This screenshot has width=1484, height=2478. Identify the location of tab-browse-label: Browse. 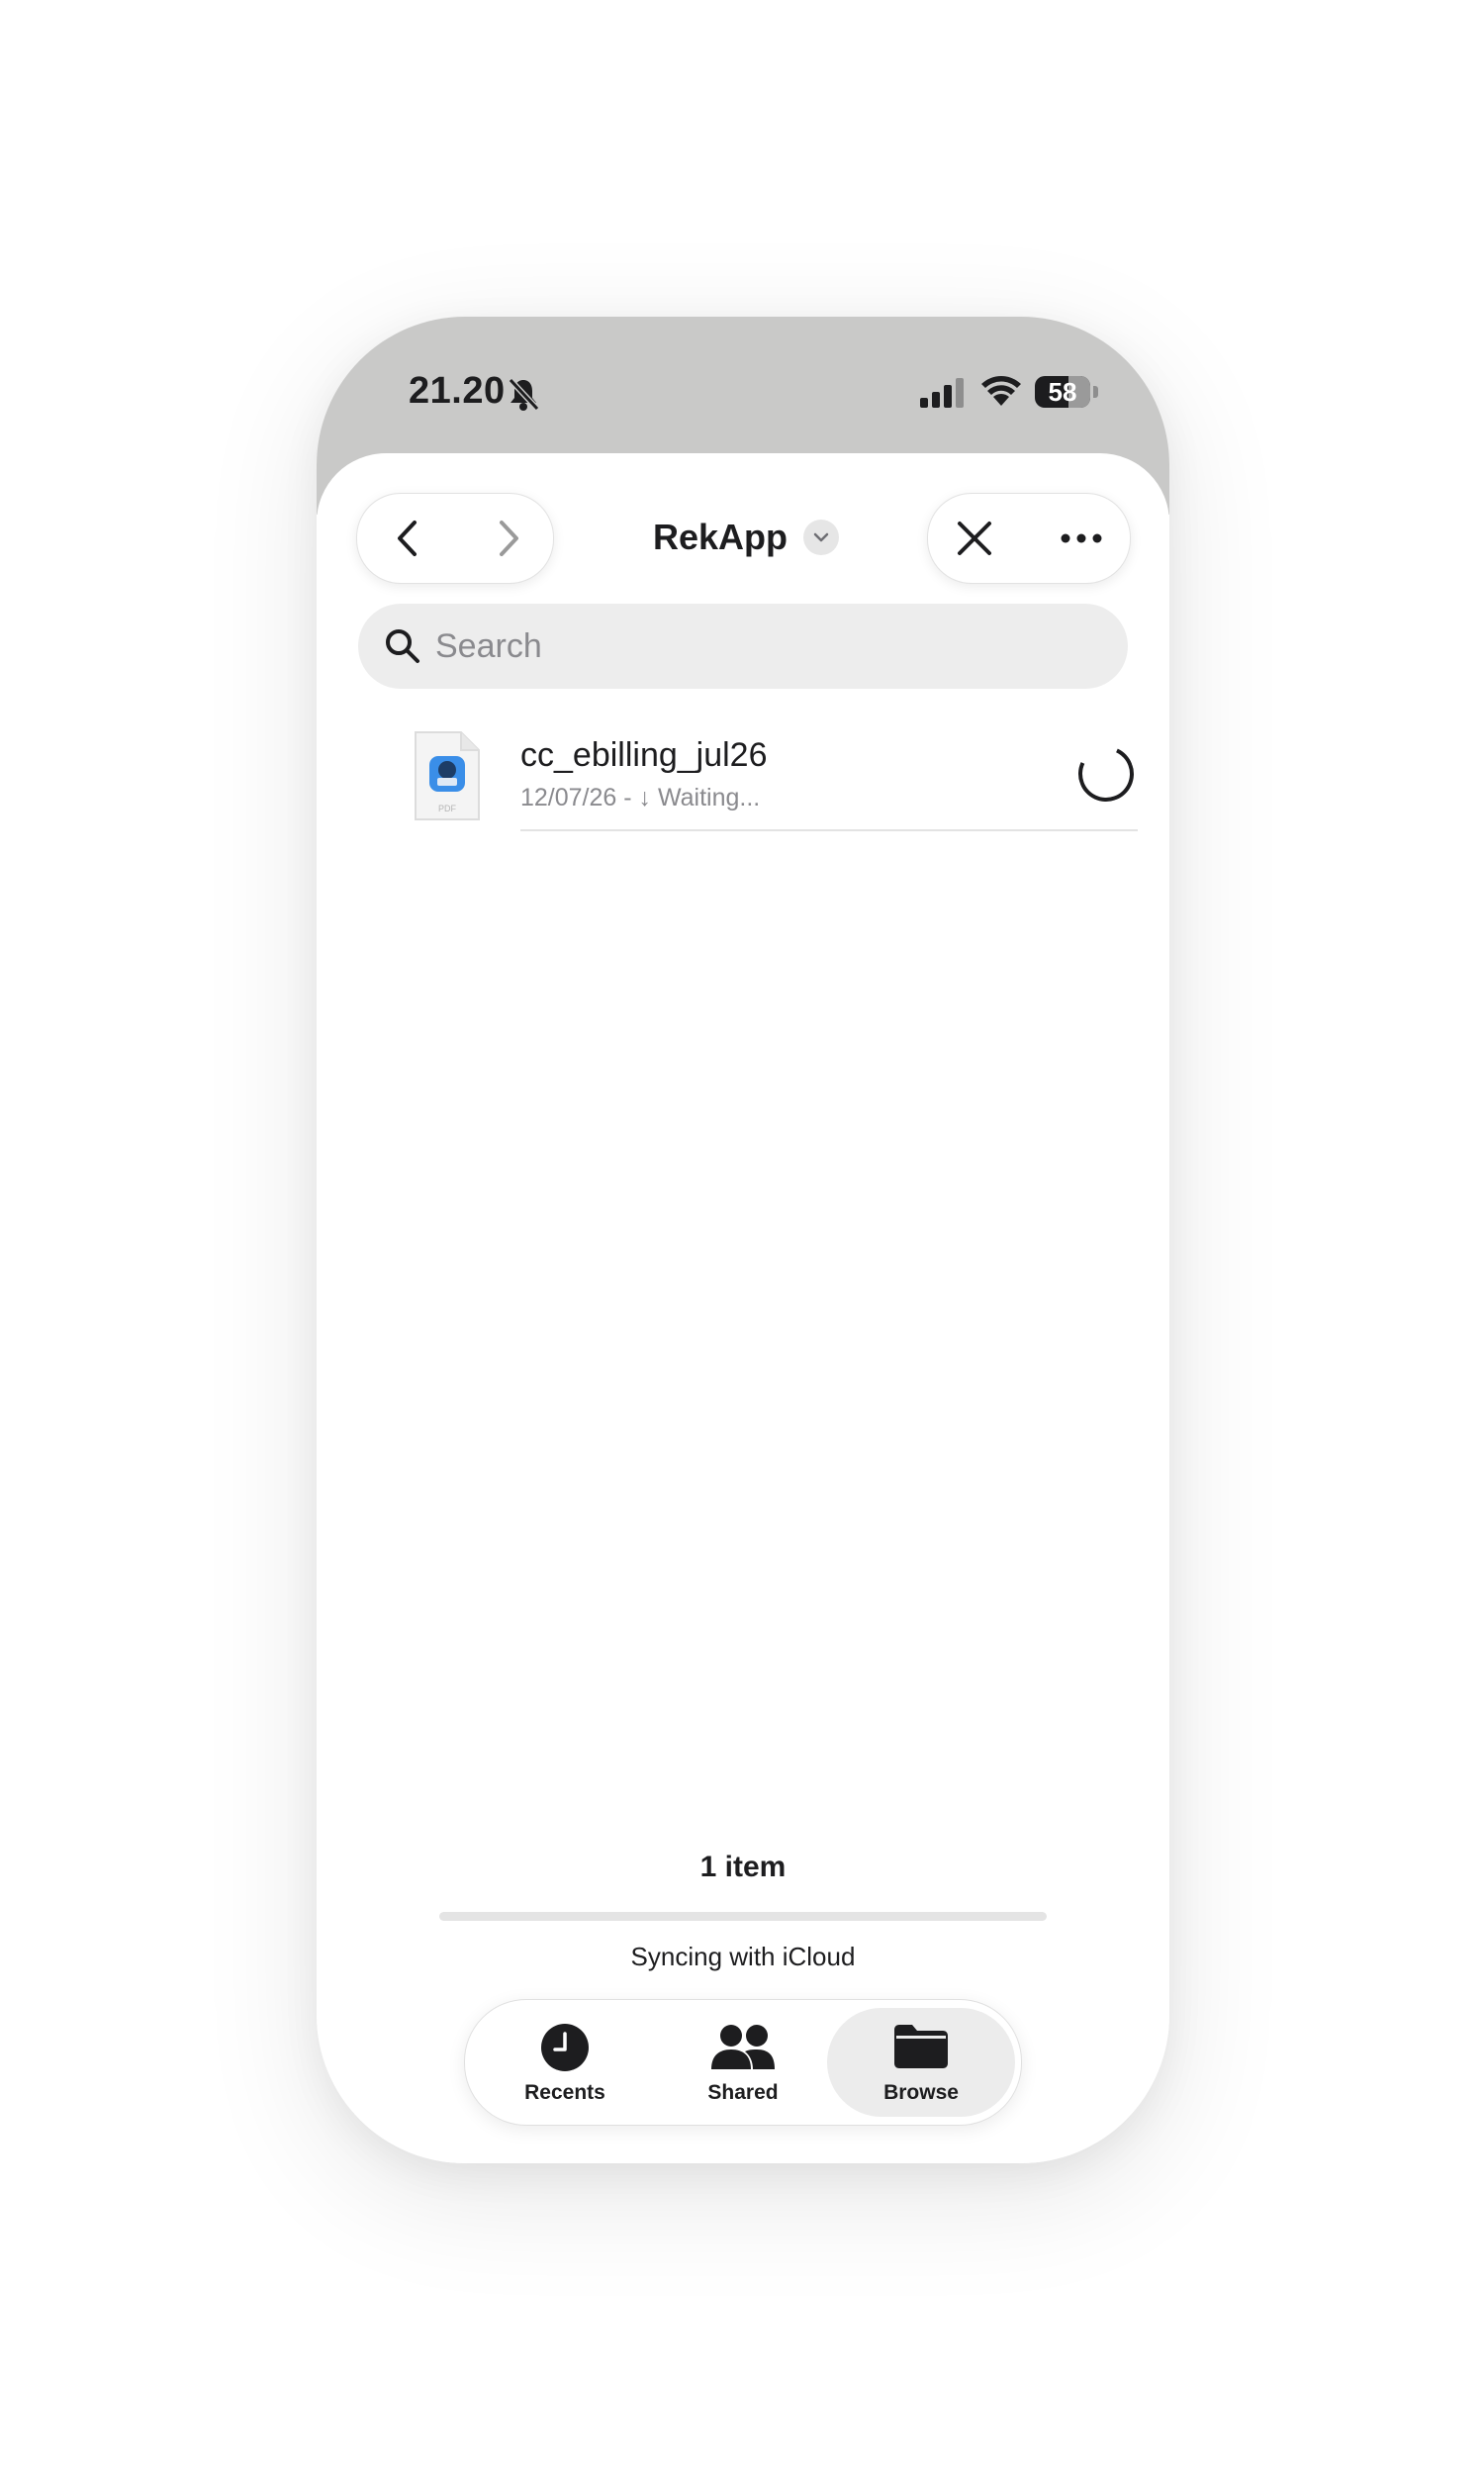
(921, 2092).